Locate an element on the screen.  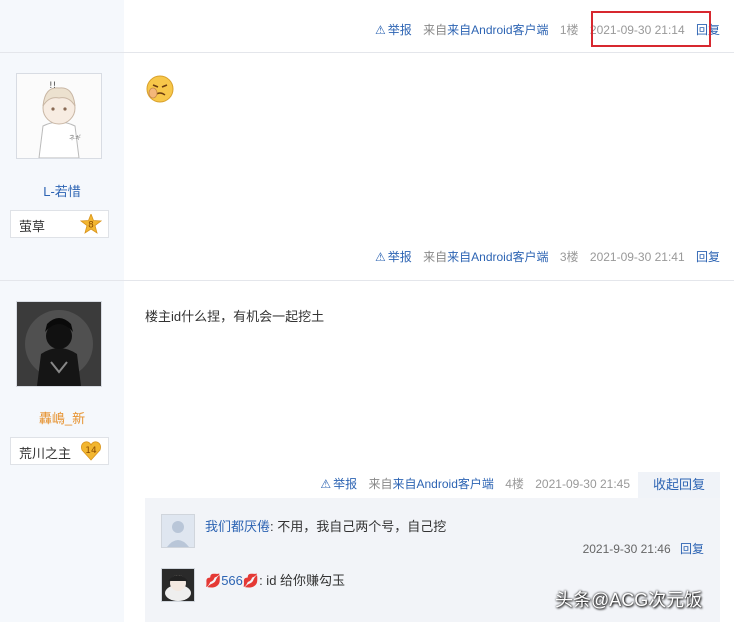
level-star-icon: 8 is located at coordinates (91, 224).